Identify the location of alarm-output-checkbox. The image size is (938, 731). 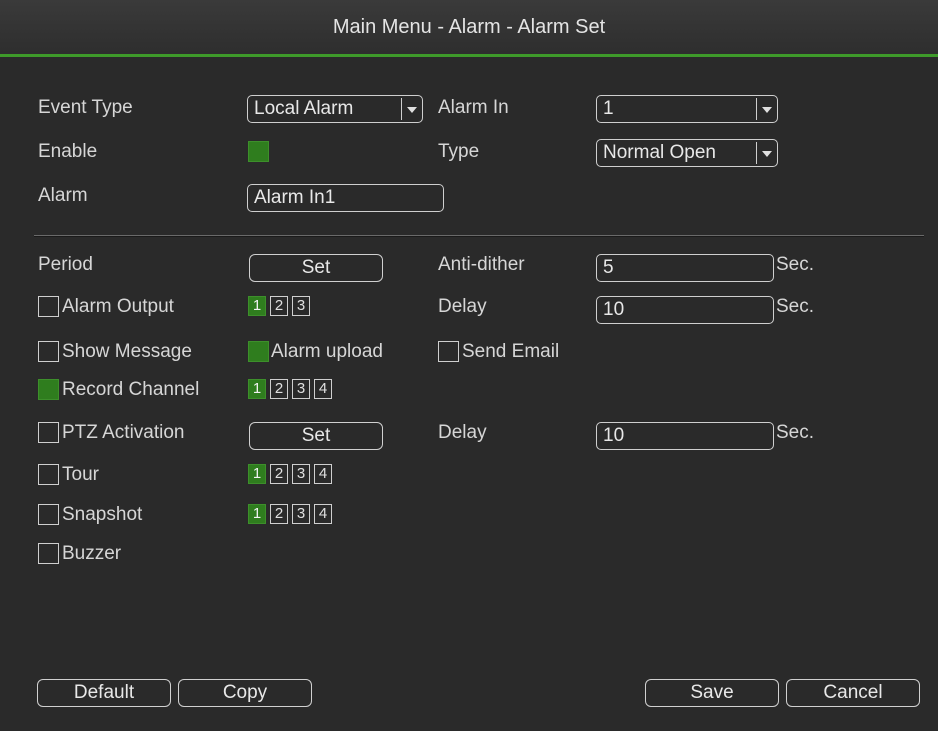
(48, 306).